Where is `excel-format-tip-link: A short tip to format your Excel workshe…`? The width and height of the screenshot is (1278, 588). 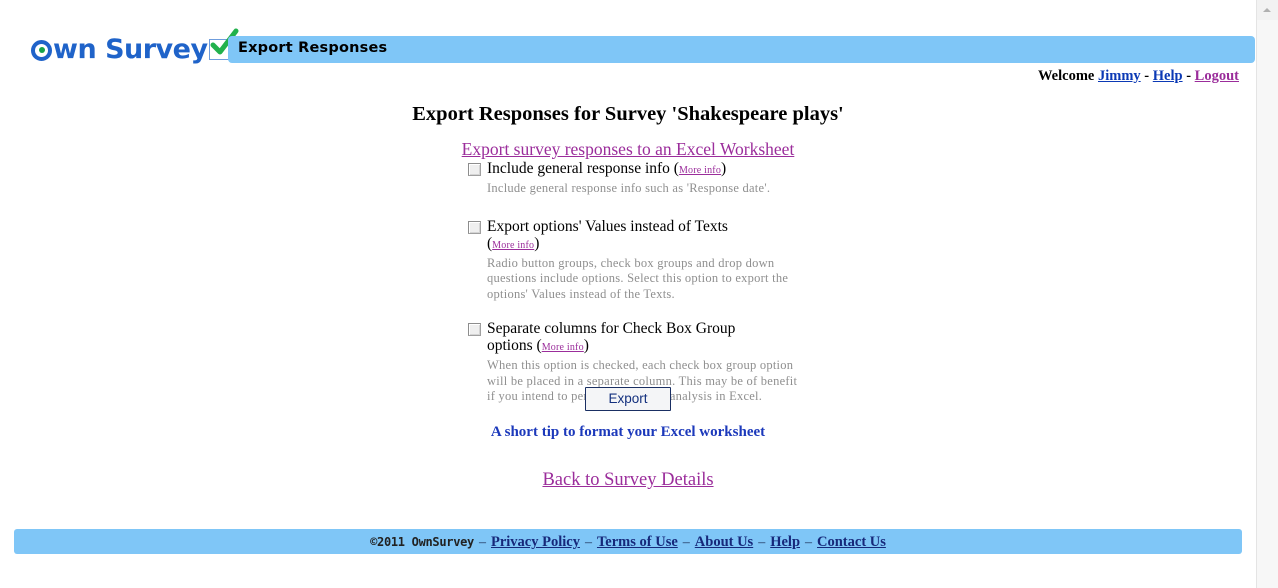
excel-format-tip-link: A short tip to format your Excel workshe… is located at coordinates (628, 432).